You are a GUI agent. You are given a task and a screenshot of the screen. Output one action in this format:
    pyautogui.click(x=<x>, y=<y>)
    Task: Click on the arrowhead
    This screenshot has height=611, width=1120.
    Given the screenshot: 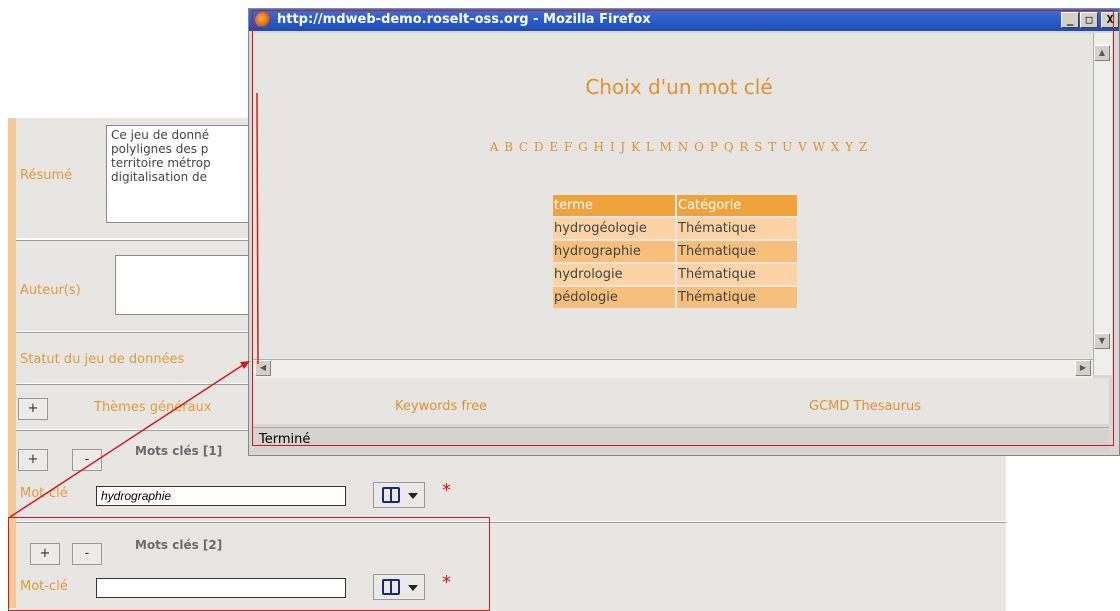 What is the action you would take?
    pyautogui.click(x=245, y=365)
    